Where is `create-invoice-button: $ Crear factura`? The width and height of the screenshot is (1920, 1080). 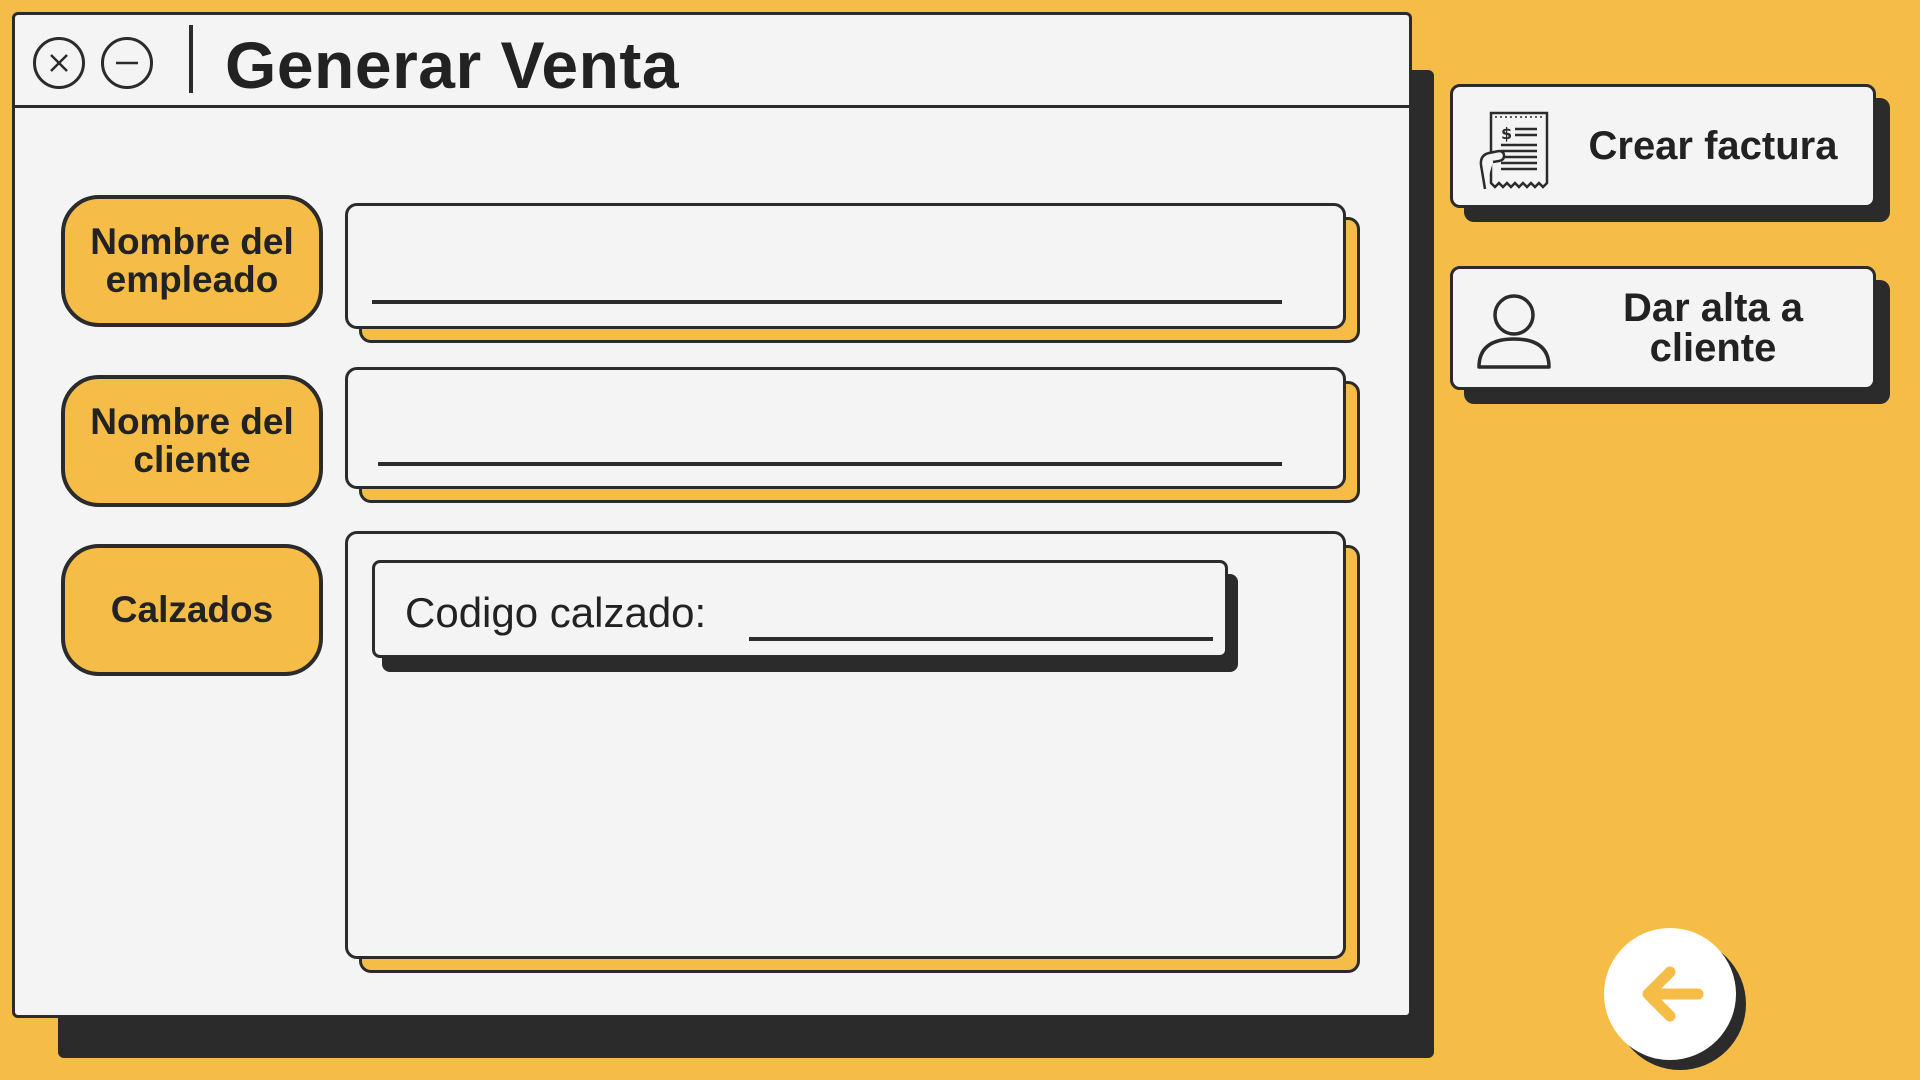
create-invoice-button: $ Crear factura is located at coordinates (1663, 146).